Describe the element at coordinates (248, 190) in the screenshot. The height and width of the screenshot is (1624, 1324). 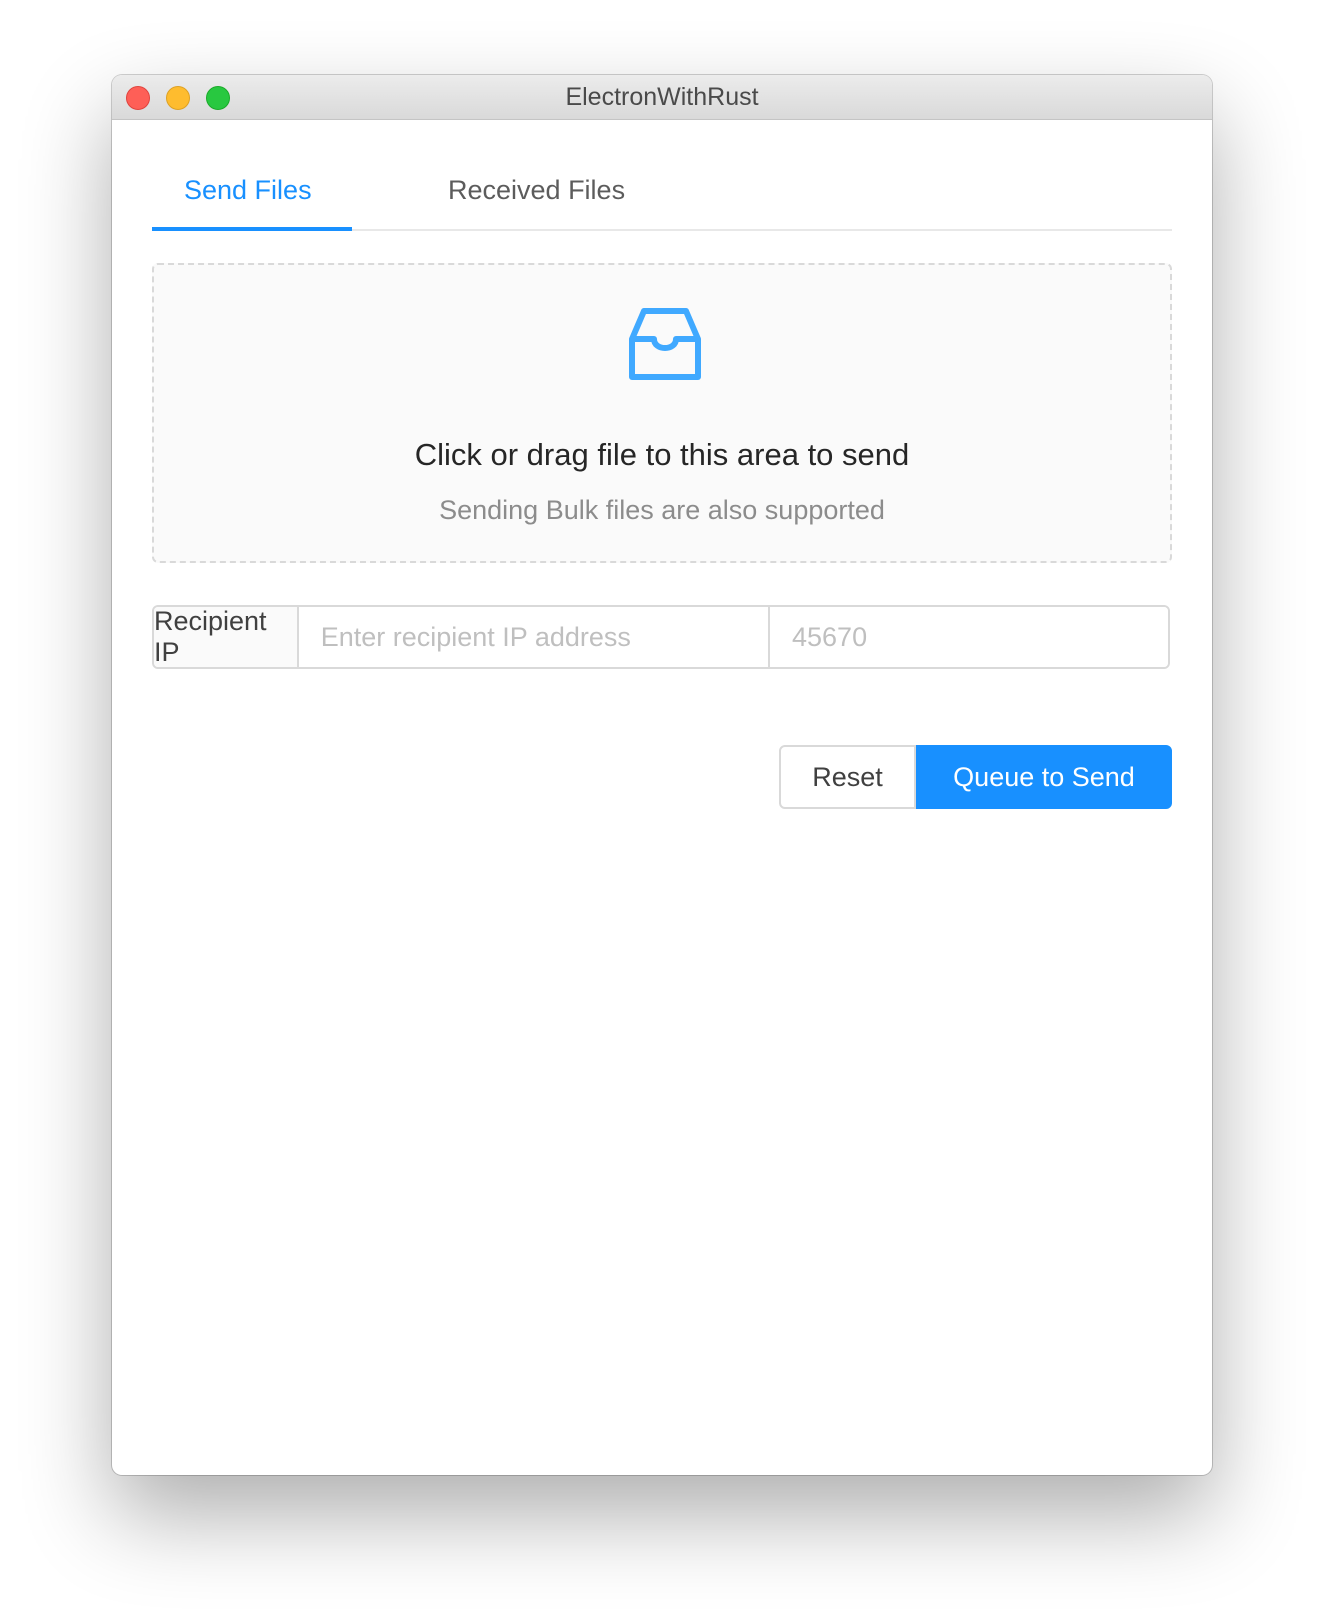
I see `tab-send-files: Send Files` at that location.